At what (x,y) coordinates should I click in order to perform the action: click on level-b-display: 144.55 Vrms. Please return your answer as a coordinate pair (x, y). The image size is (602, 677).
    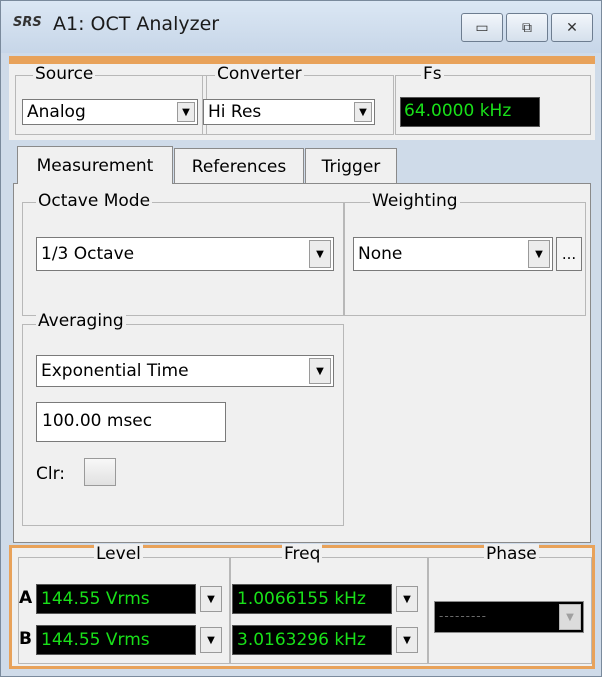
    Looking at the image, I should click on (116, 640).